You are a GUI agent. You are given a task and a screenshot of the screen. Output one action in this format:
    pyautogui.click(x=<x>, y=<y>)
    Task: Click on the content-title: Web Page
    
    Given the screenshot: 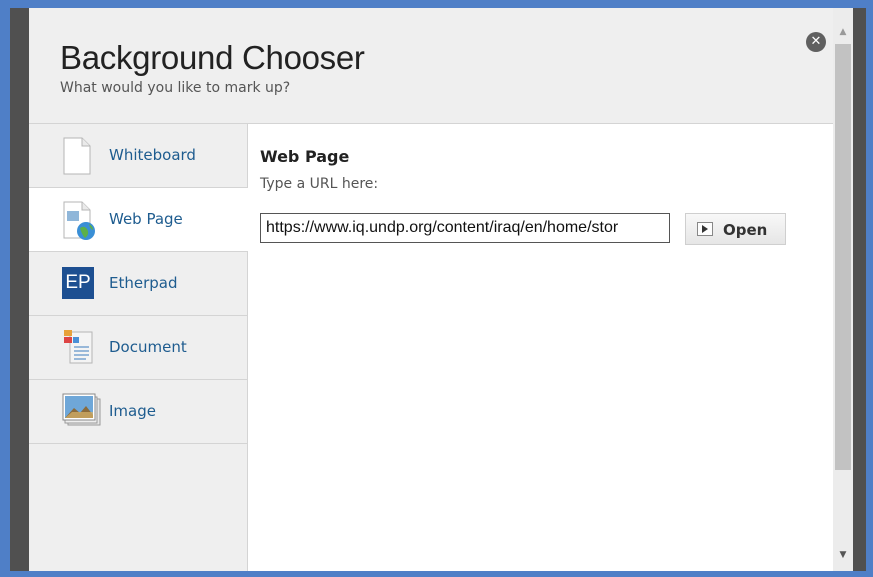 What is the action you would take?
    pyautogui.click(x=305, y=156)
    